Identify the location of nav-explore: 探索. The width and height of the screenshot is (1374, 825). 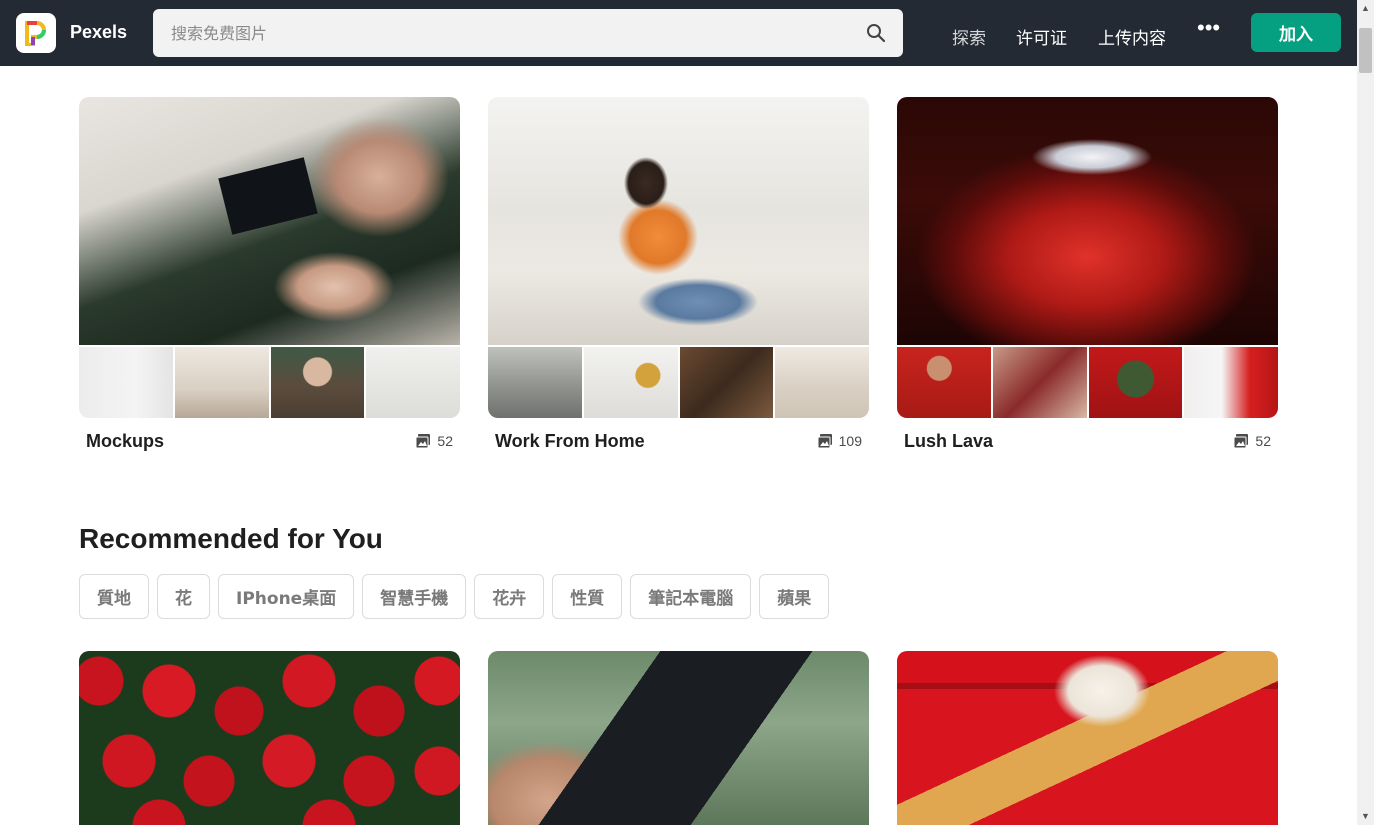
(969, 36).